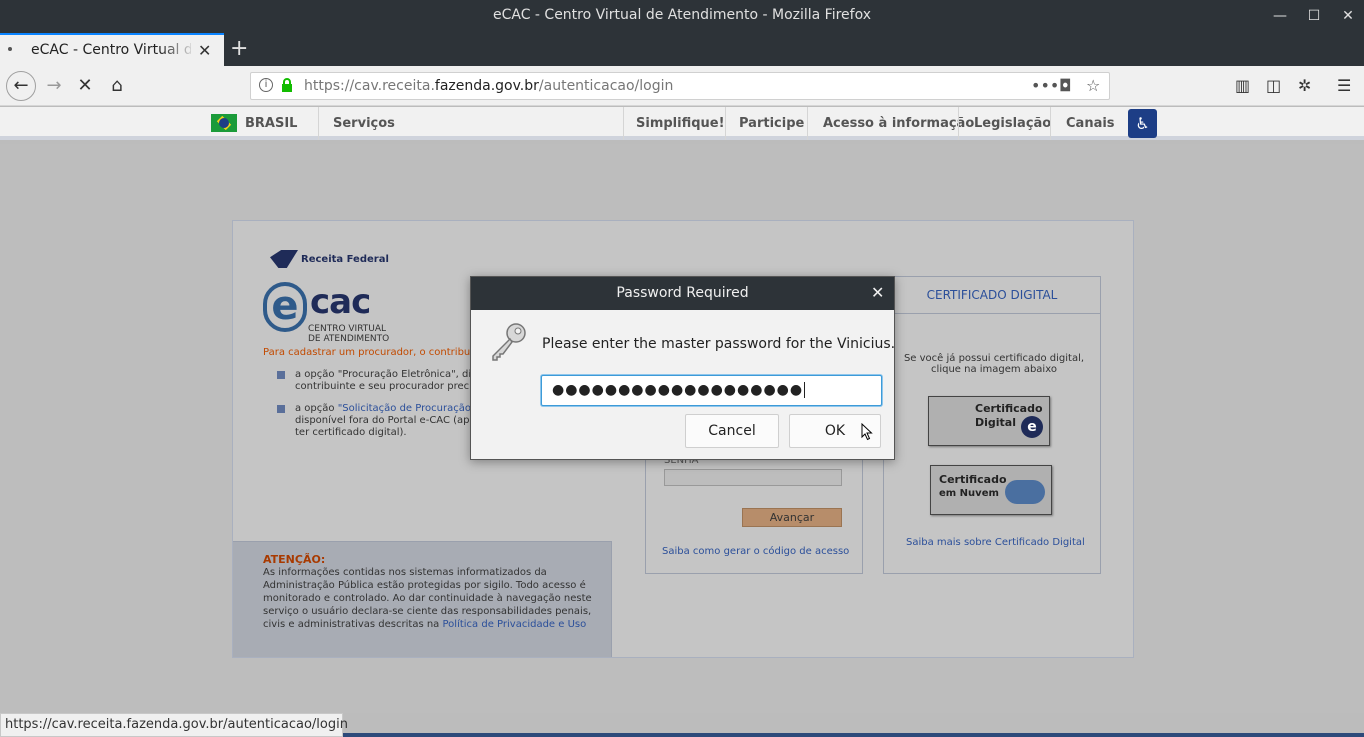 The width and height of the screenshot is (1364, 737). Describe the element at coordinates (682, 49) in the screenshot. I see `tab-strip: eCAC - Centro Virtual de Atendimento ✕ +` at that location.